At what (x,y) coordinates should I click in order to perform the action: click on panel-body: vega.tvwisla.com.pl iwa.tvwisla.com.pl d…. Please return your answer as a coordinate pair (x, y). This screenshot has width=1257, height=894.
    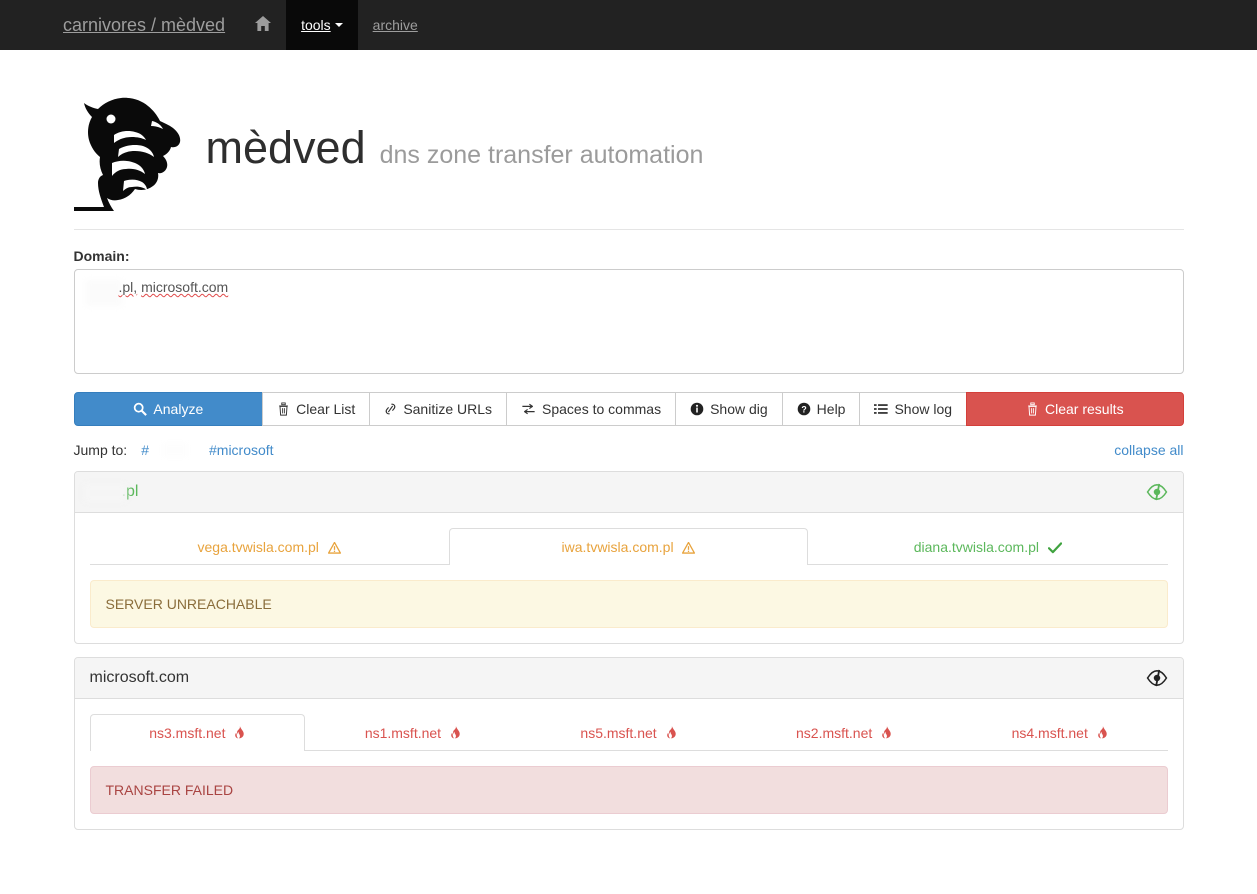
    Looking at the image, I should click on (629, 578).